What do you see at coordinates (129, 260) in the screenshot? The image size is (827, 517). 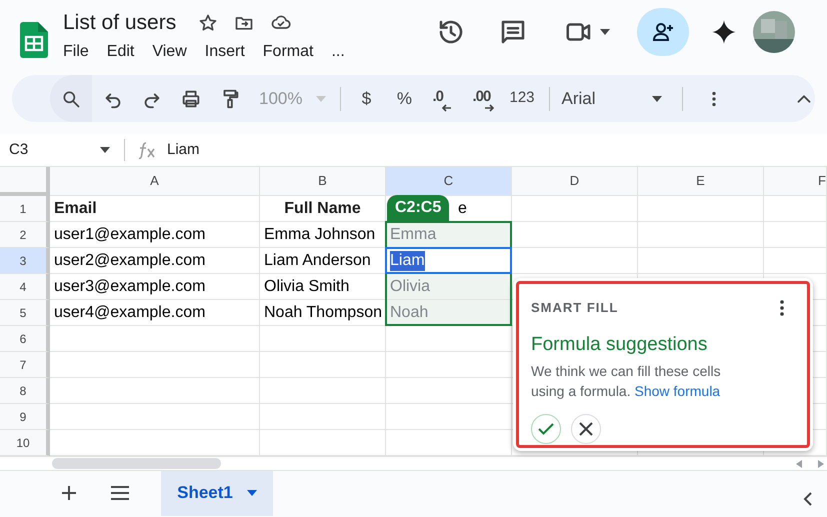 I see `cell-text: user2@example.com` at bounding box center [129, 260].